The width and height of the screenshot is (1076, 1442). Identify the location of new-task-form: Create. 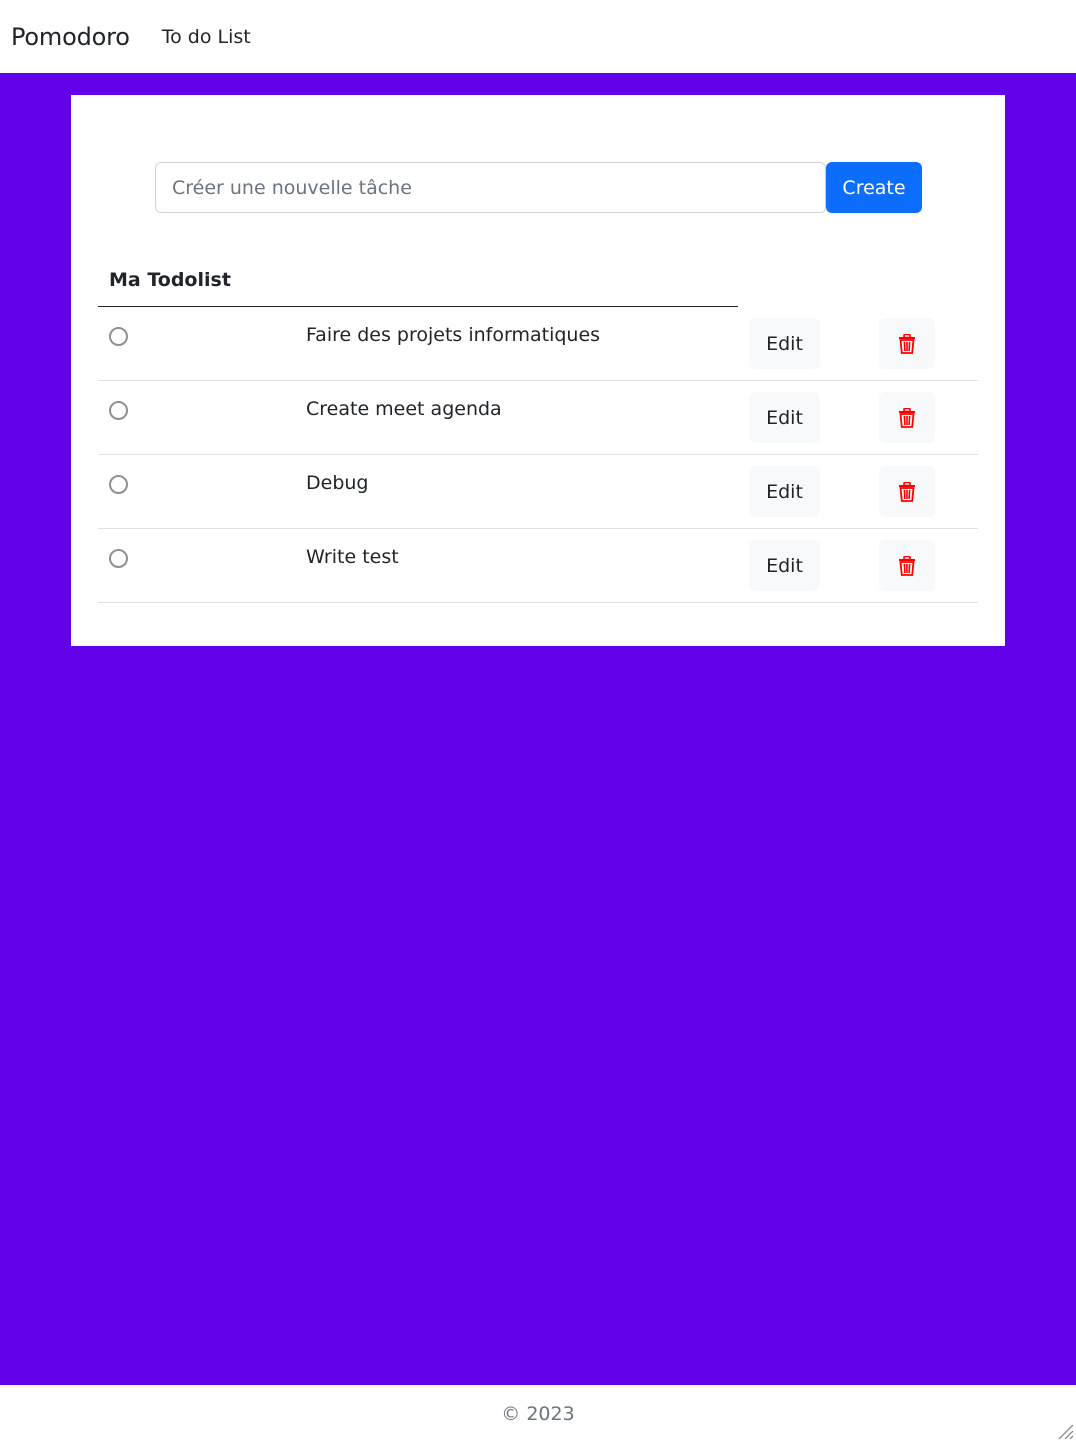
(538, 187).